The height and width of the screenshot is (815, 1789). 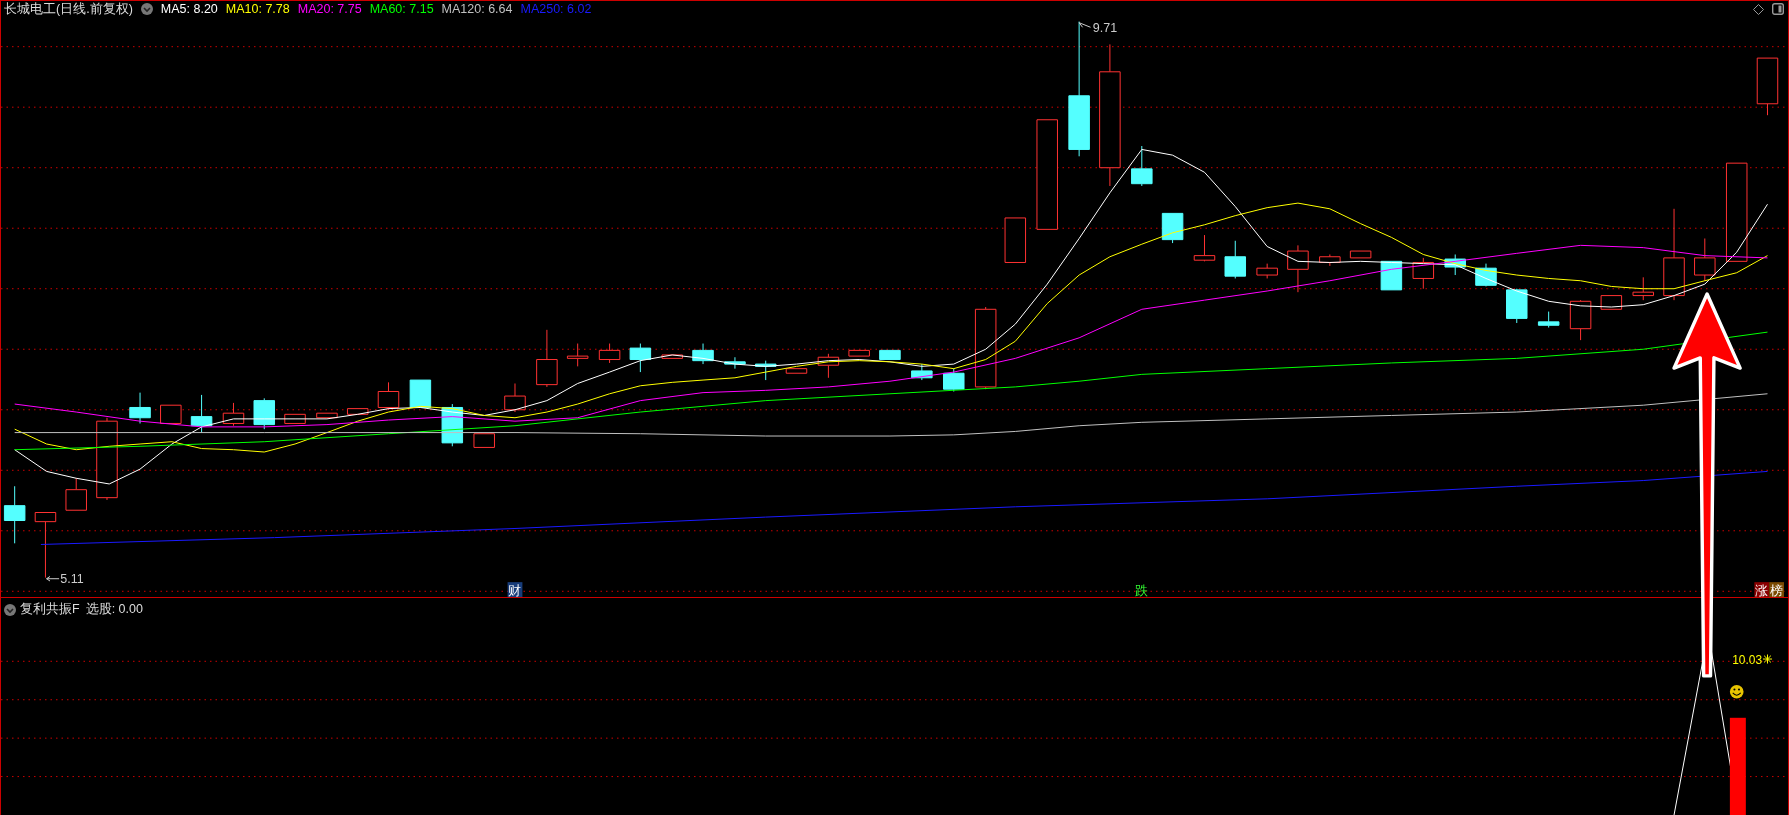 I want to click on moving-average-legend: MA20: 7.75, so click(x=329, y=9).